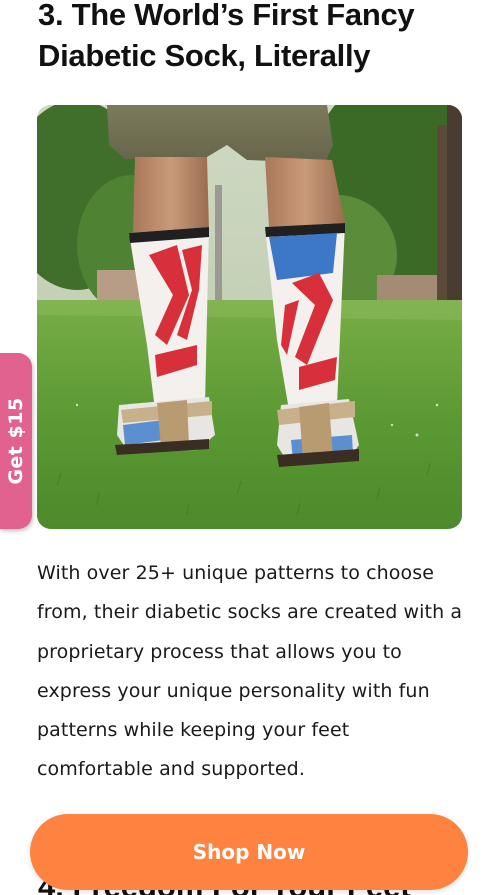 The image size is (499, 895). I want to click on promo-tab-label: Get $15, so click(16, 441).